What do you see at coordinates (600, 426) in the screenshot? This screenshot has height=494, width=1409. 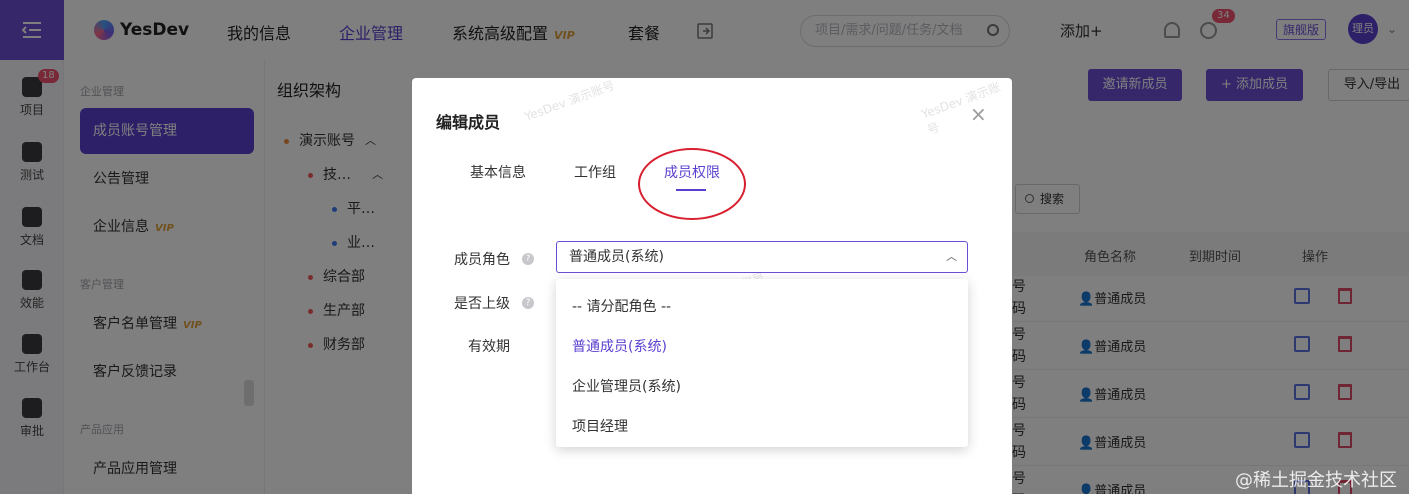 I see `role-option: 项目经理` at bounding box center [600, 426].